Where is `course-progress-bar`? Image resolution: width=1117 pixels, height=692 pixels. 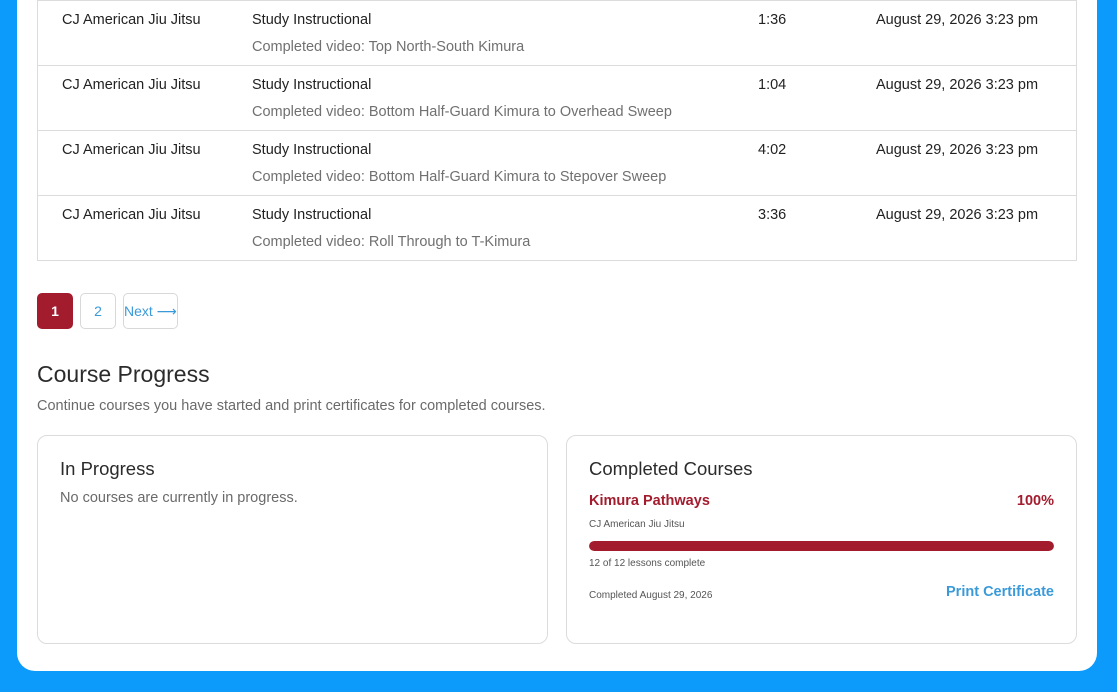 course-progress-bar is located at coordinates (821, 546).